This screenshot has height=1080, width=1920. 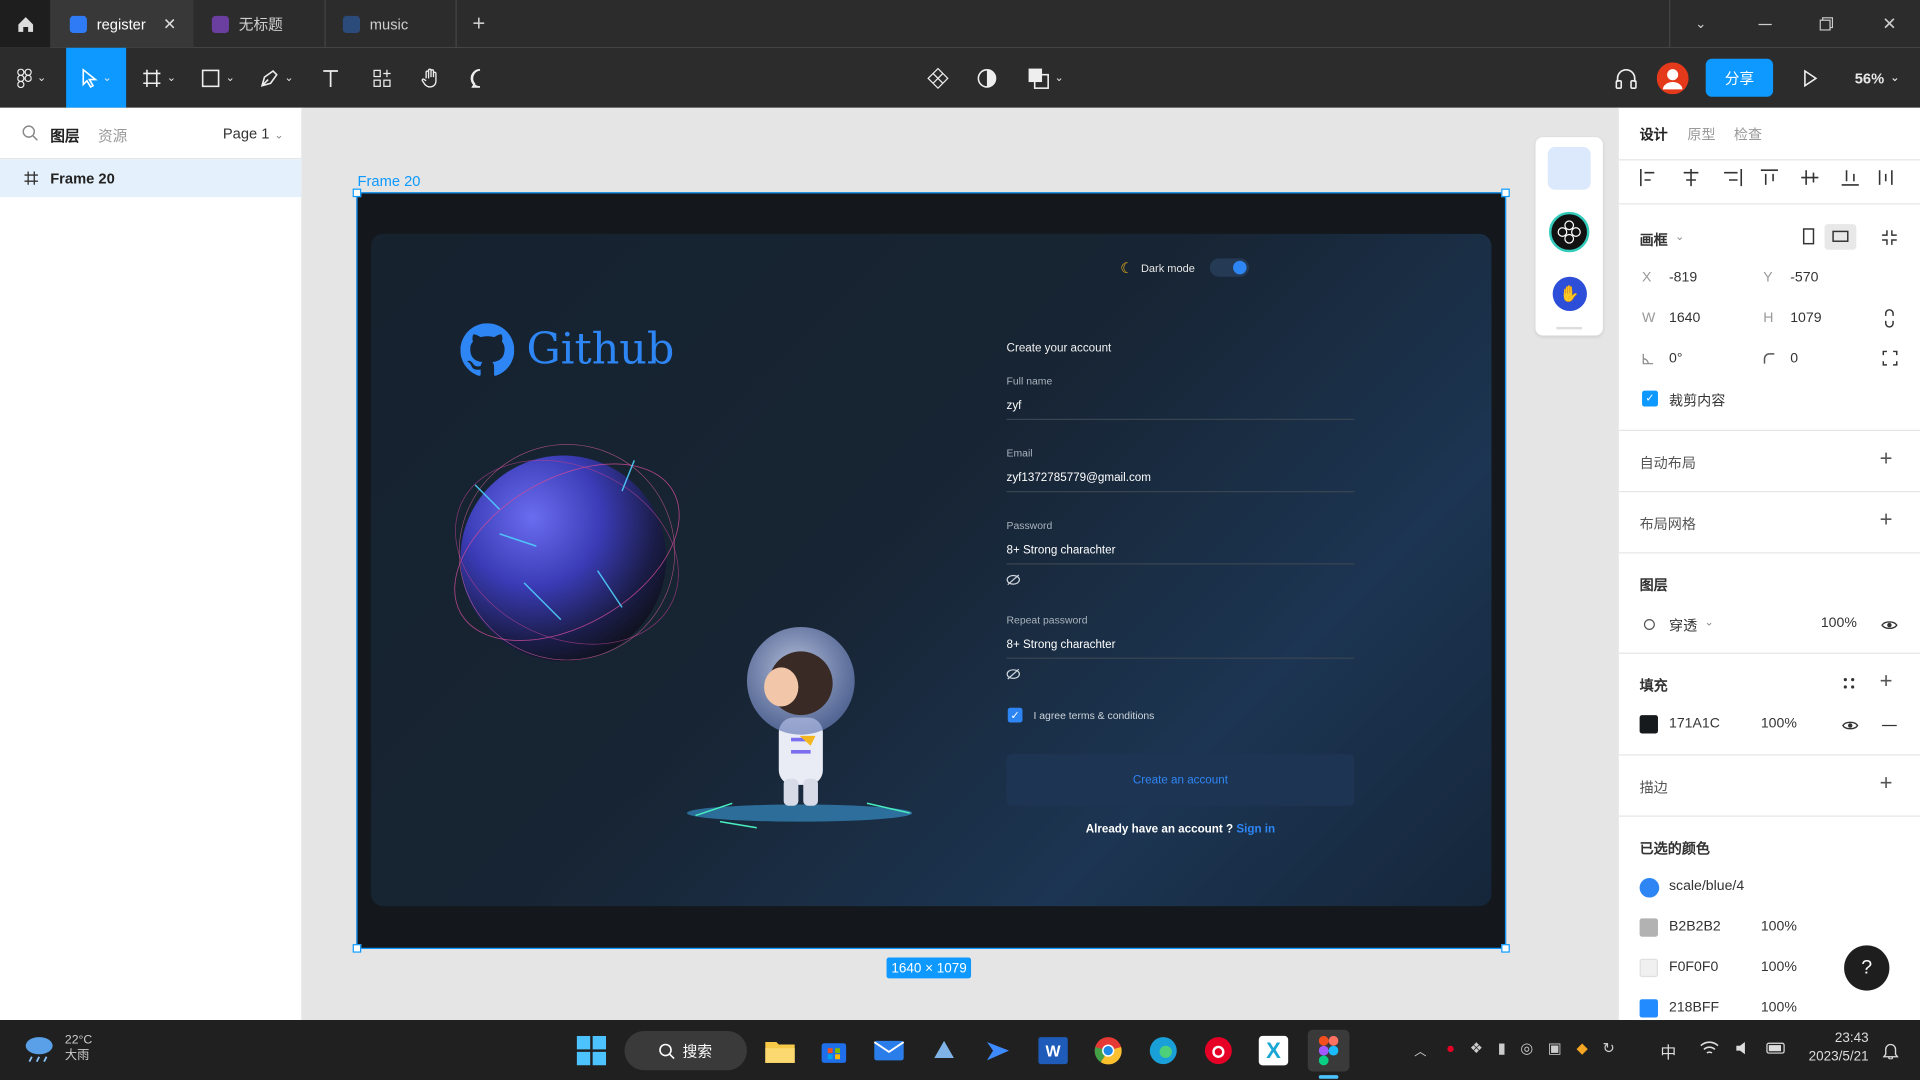 What do you see at coordinates (1779, 723) in the screenshot?
I see `fill-opacity-input: 100%` at bounding box center [1779, 723].